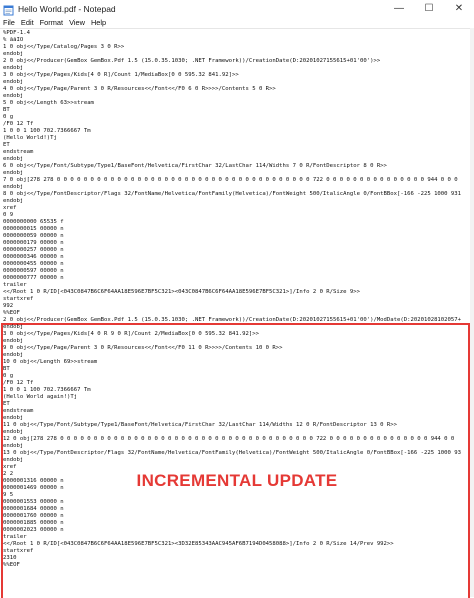 The height and width of the screenshot is (598, 474). Describe the element at coordinates (27, 22) in the screenshot. I see `menu-edit: Edit` at that location.